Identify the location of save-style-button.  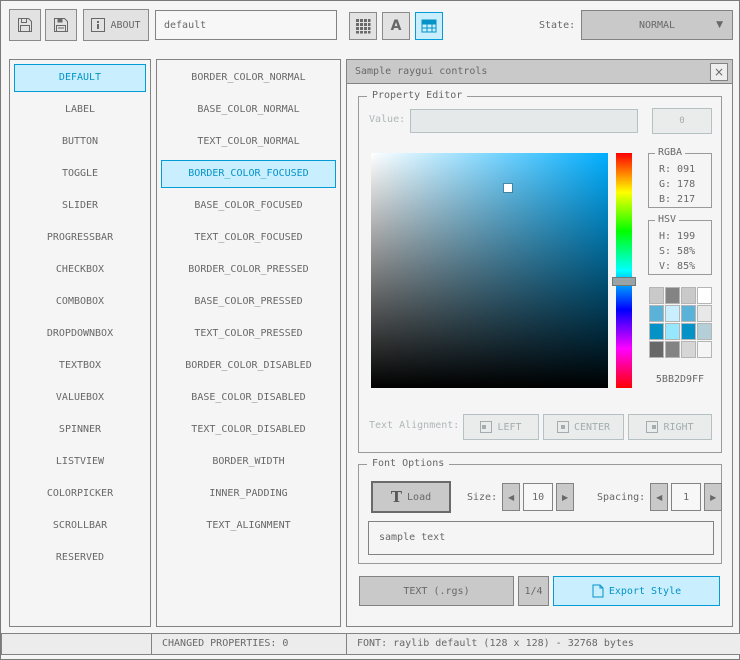
(61, 25).